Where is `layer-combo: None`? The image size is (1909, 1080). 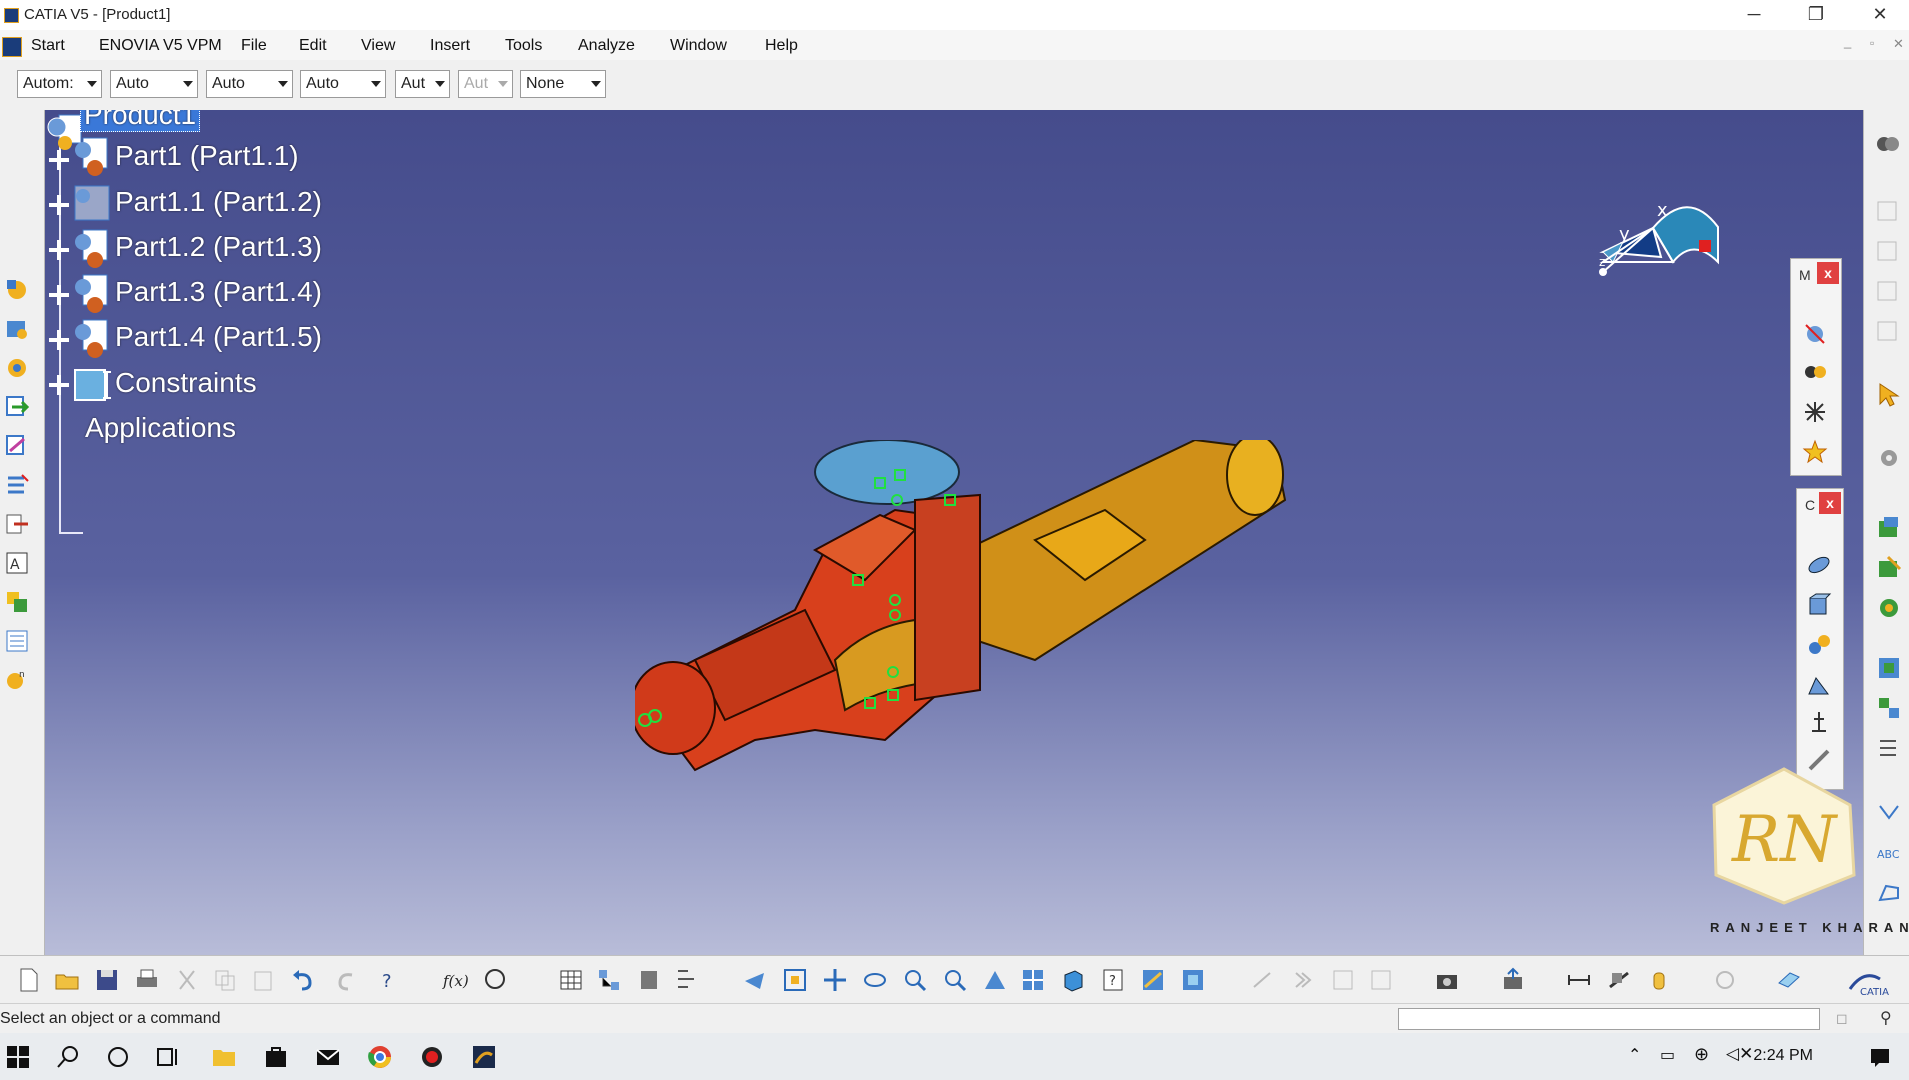 layer-combo: None is located at coordinates (563, 84).